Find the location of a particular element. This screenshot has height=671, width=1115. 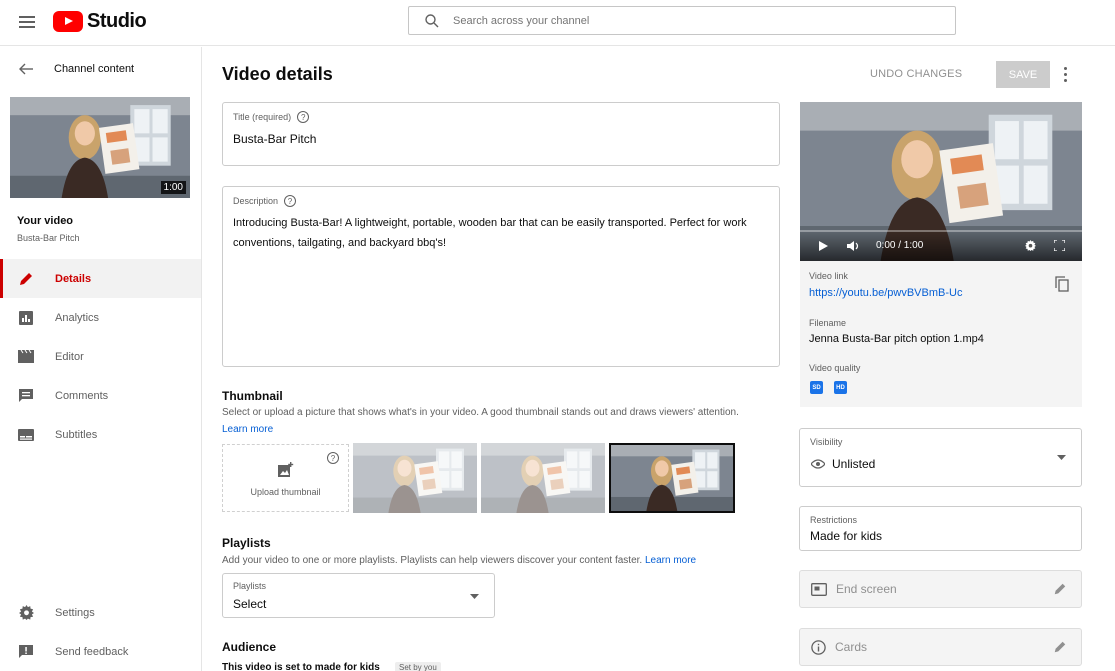

progress-bar is located at coordinates (941, 231).